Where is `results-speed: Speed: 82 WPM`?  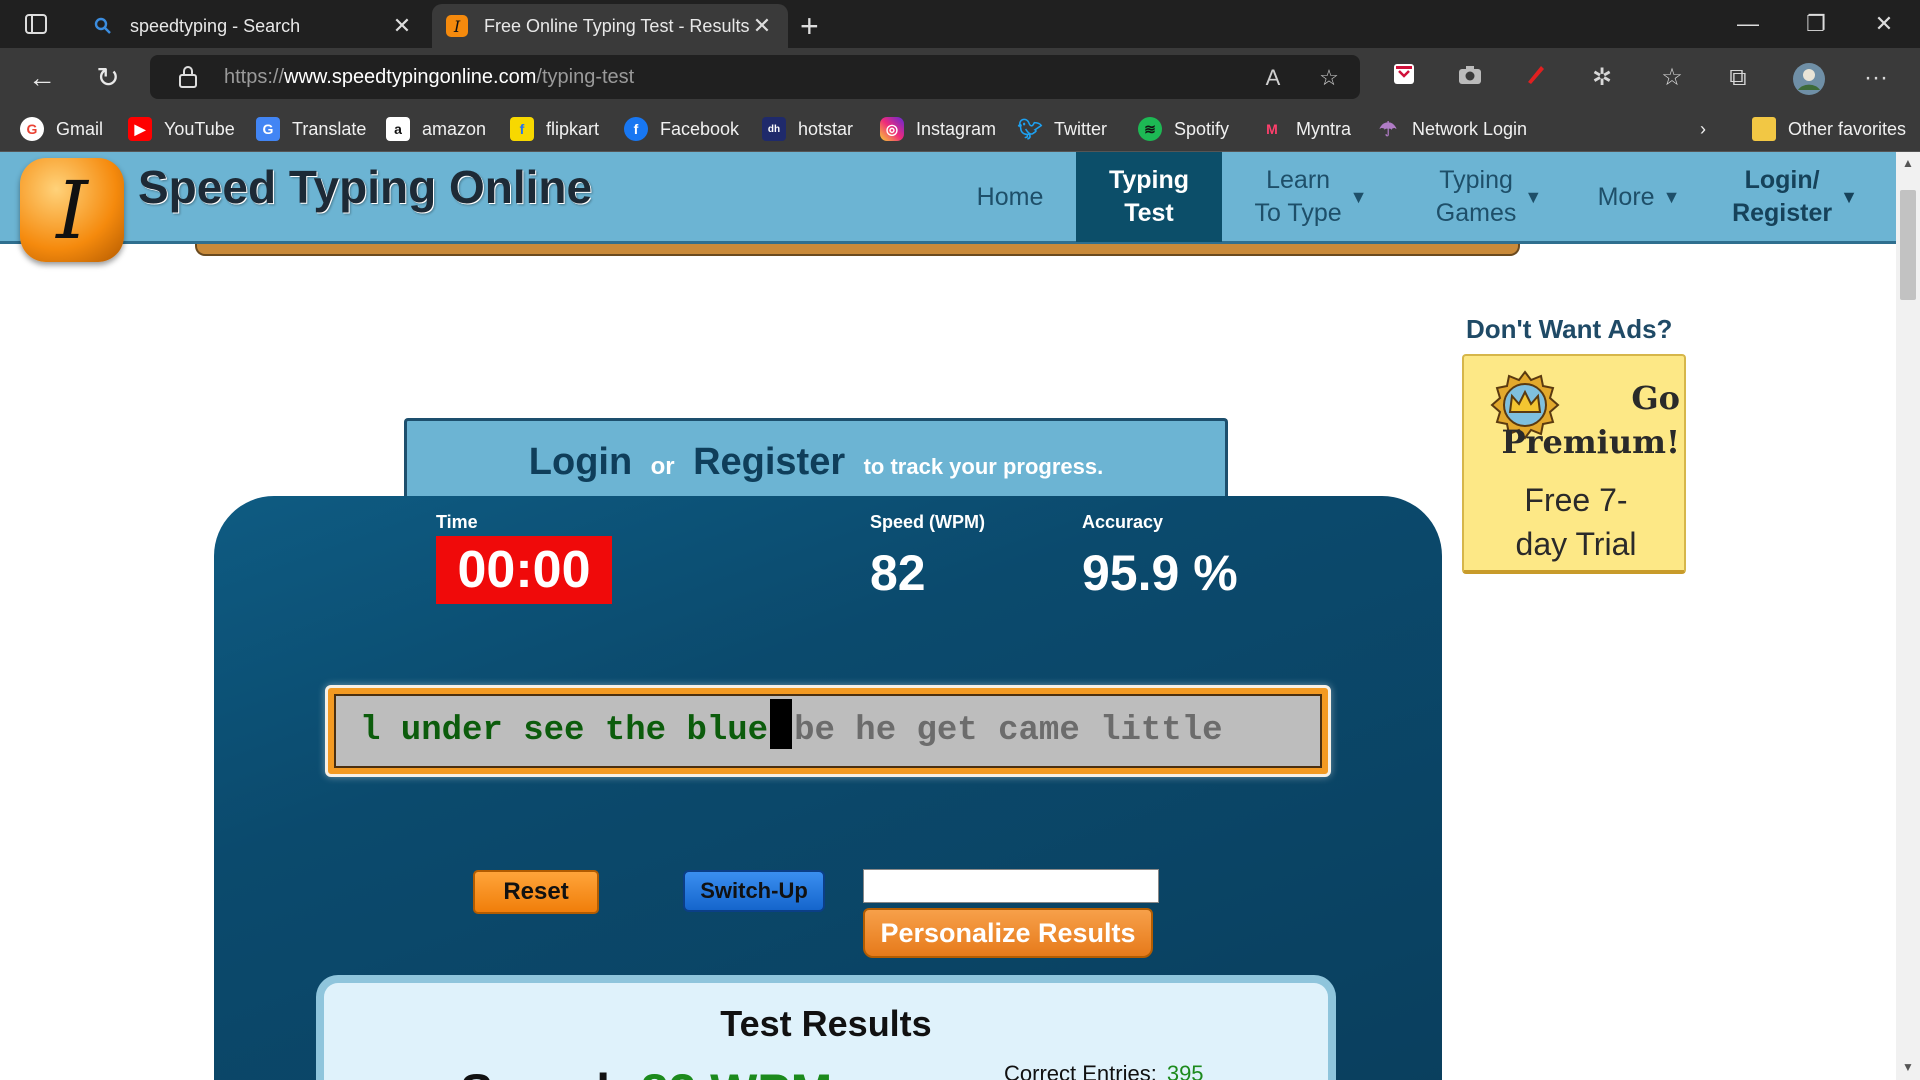
results-speed: Speed: 82 WPM is located at coordinates (646, 1071).